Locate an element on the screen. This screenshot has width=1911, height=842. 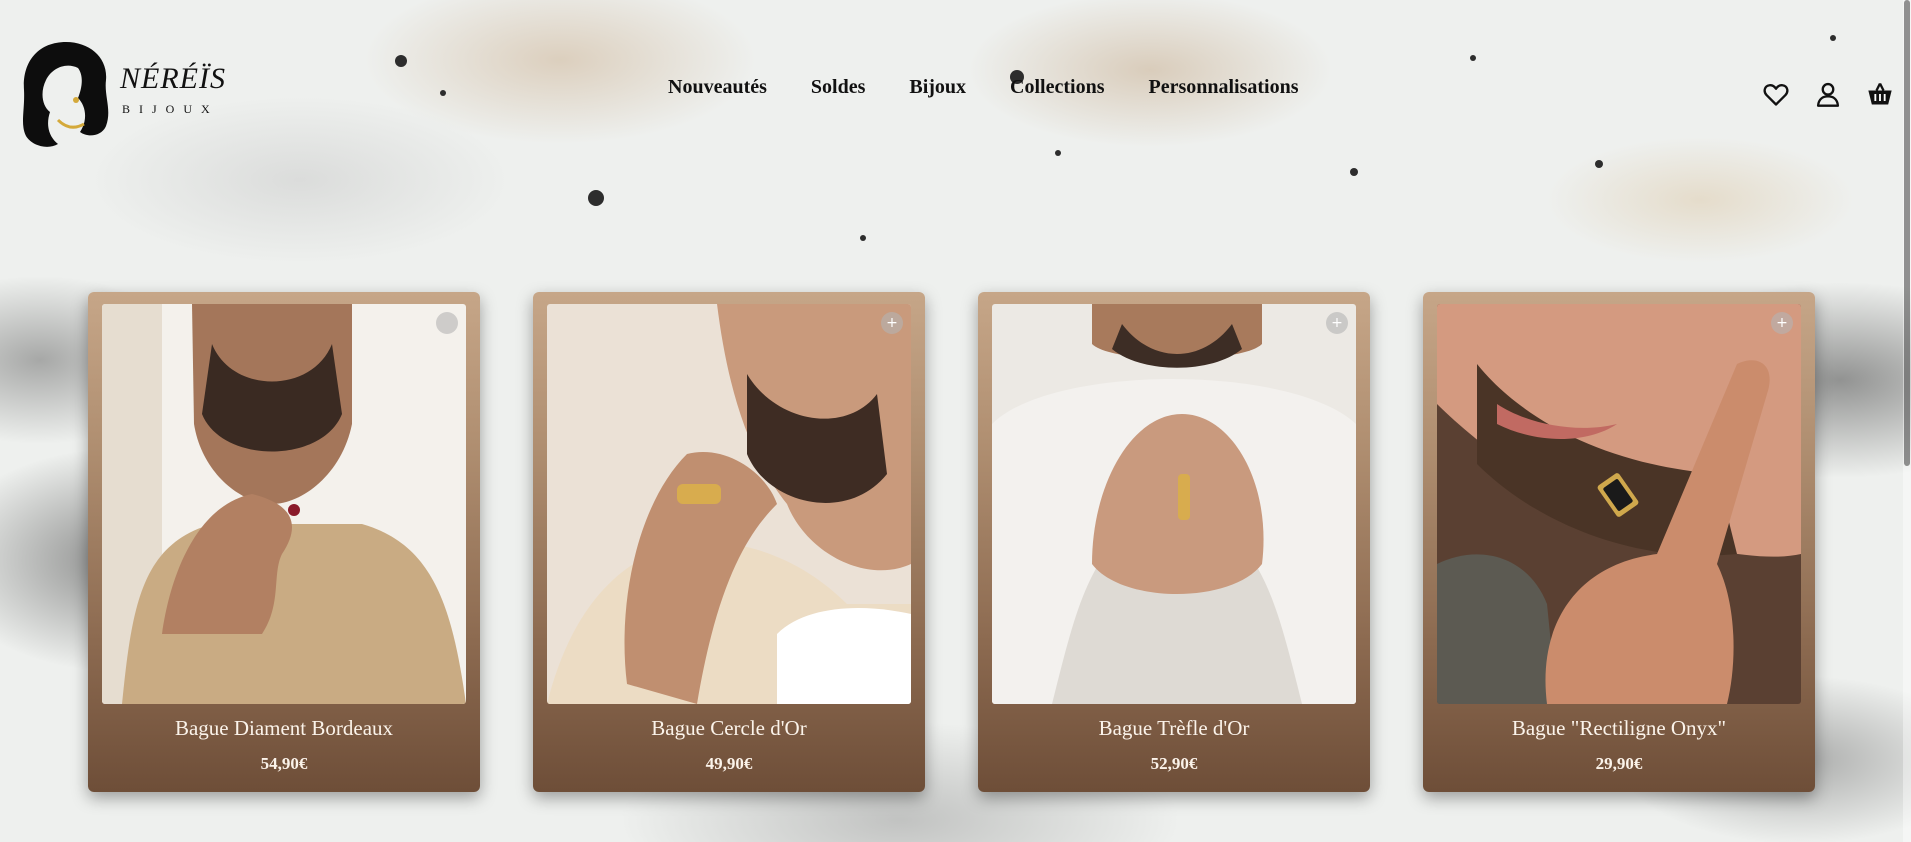
product-price: 54,90€ is located at coordinates (284, 763).